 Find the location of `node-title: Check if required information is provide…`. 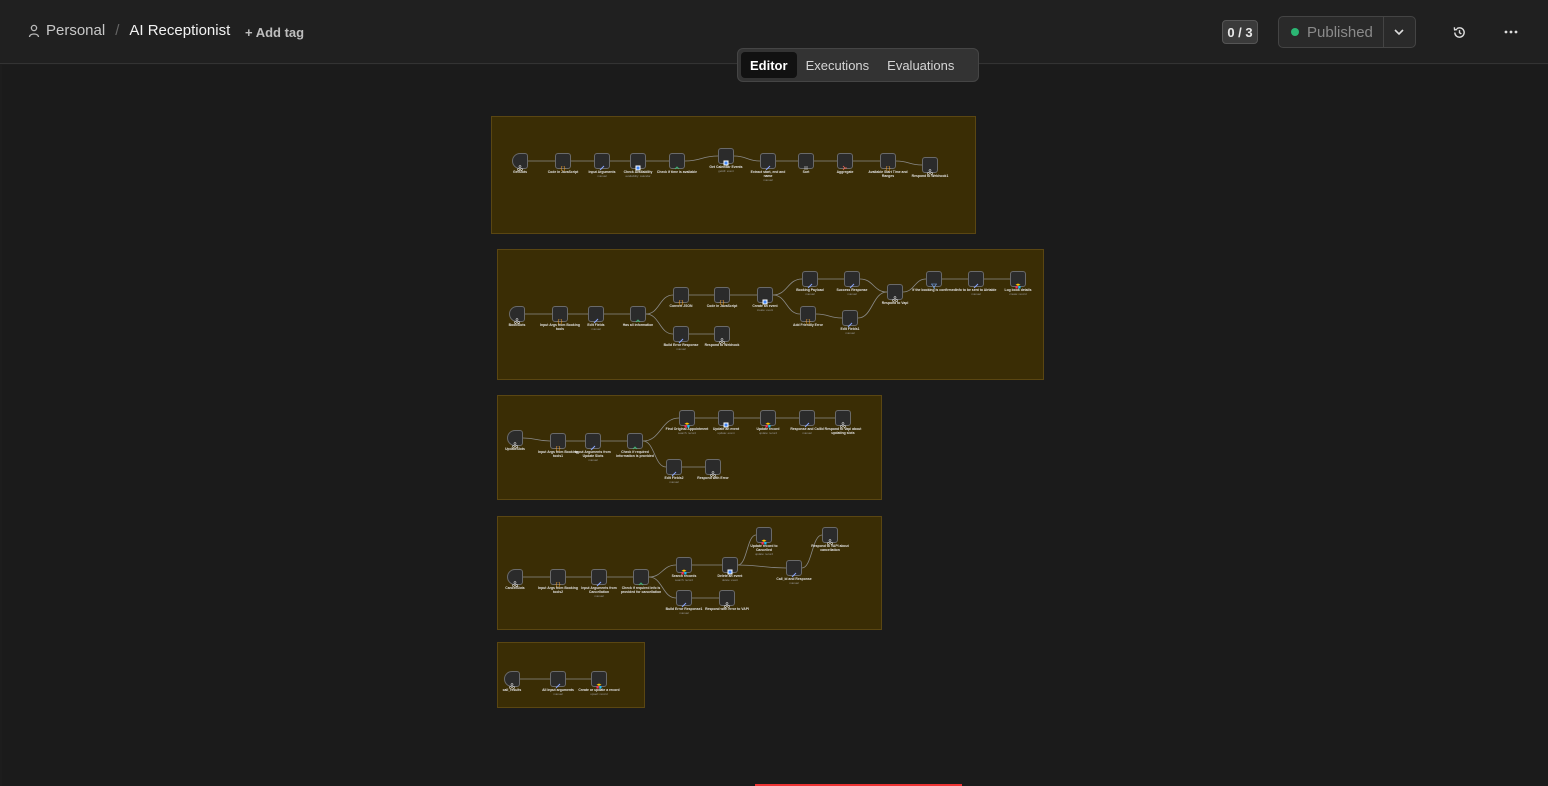

node-title: Check if required information is provide… is located at coordinates (635, 454).